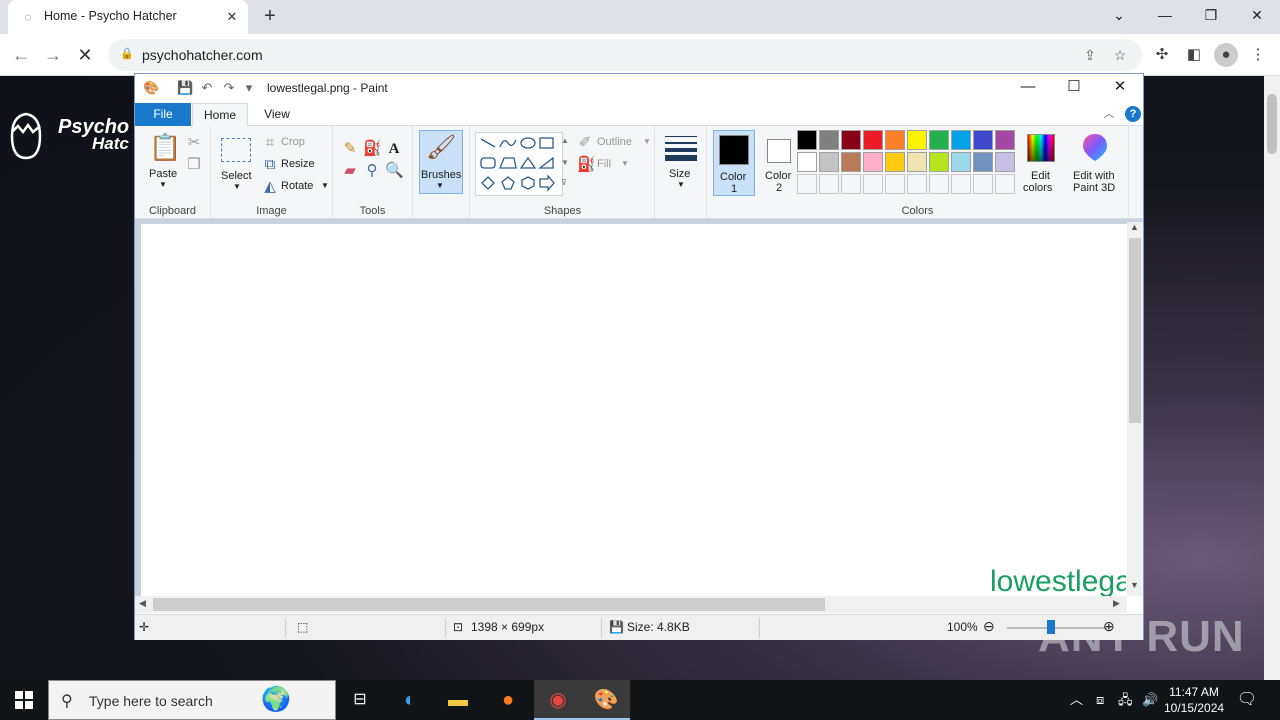 The height and width of the screenshot is (720, 1280). Describe the element at coordinates (1120, 55) in the screenshot. I see `bookmark-star-icon: ☆` at that location.